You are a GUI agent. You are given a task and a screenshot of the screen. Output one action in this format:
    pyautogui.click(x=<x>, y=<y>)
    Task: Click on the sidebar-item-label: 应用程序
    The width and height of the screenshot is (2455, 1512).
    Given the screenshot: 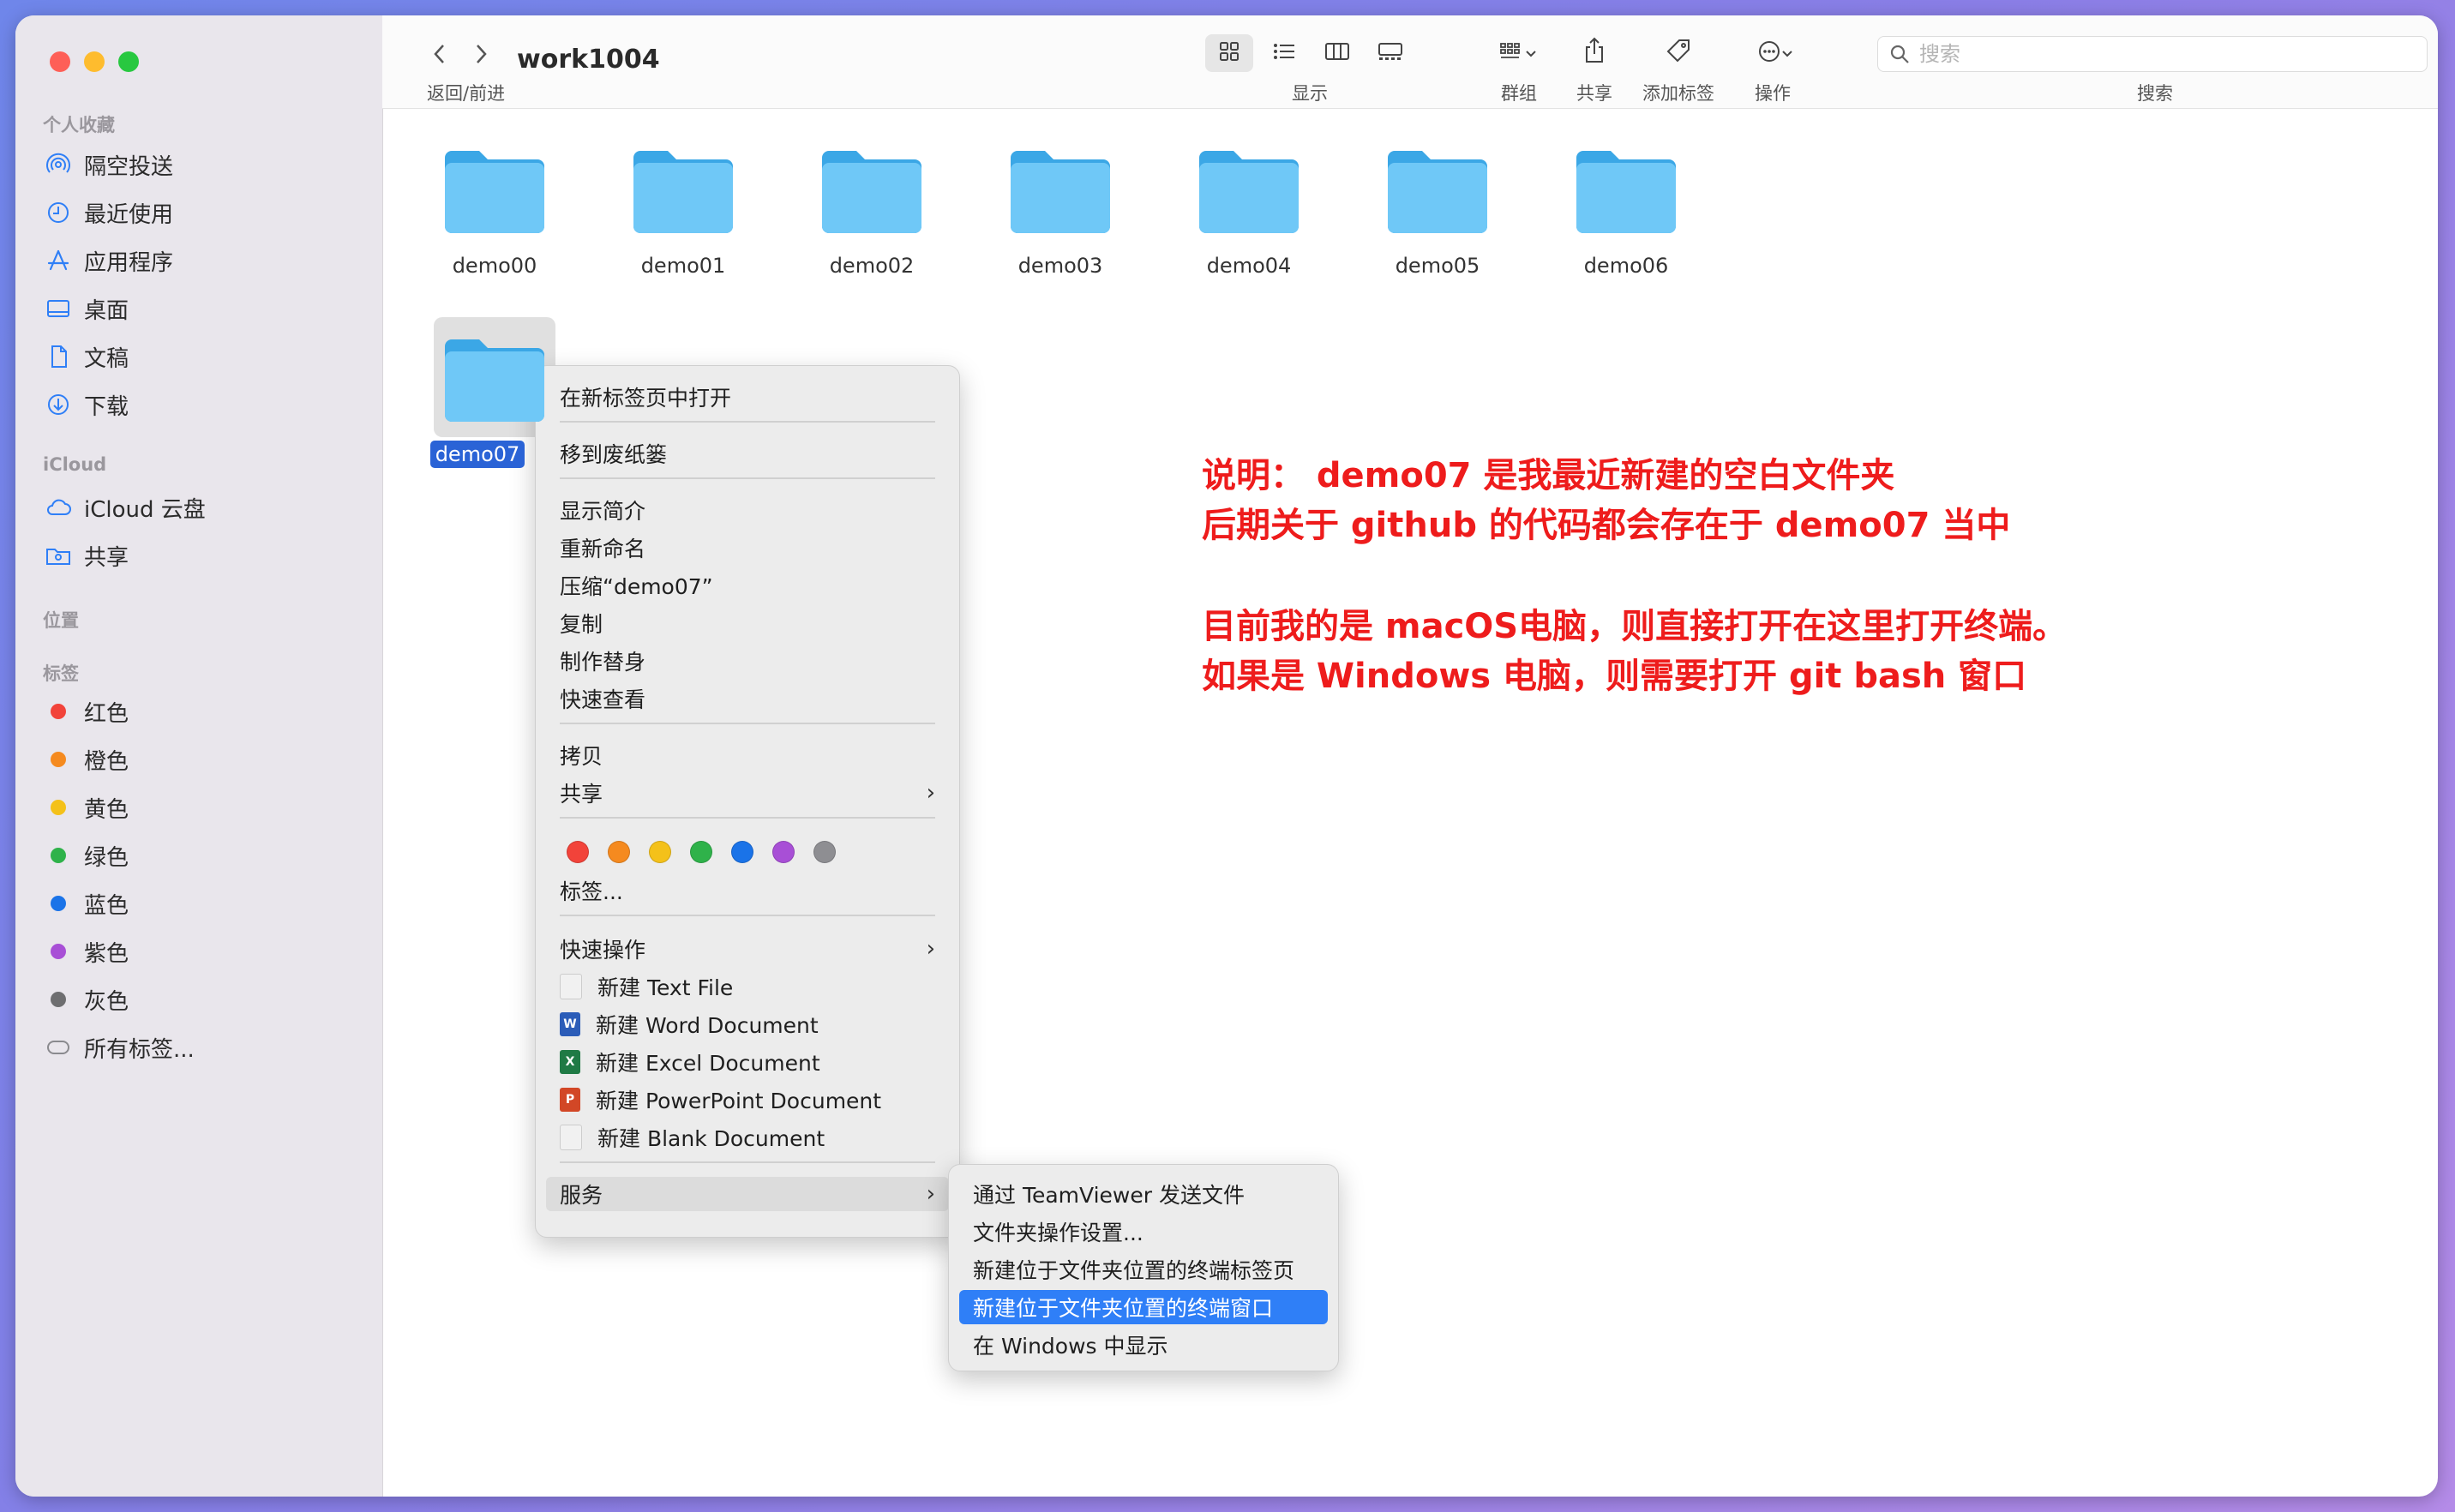 What is the action you would take?
    pyautogui.click(x=129, y=262)
    